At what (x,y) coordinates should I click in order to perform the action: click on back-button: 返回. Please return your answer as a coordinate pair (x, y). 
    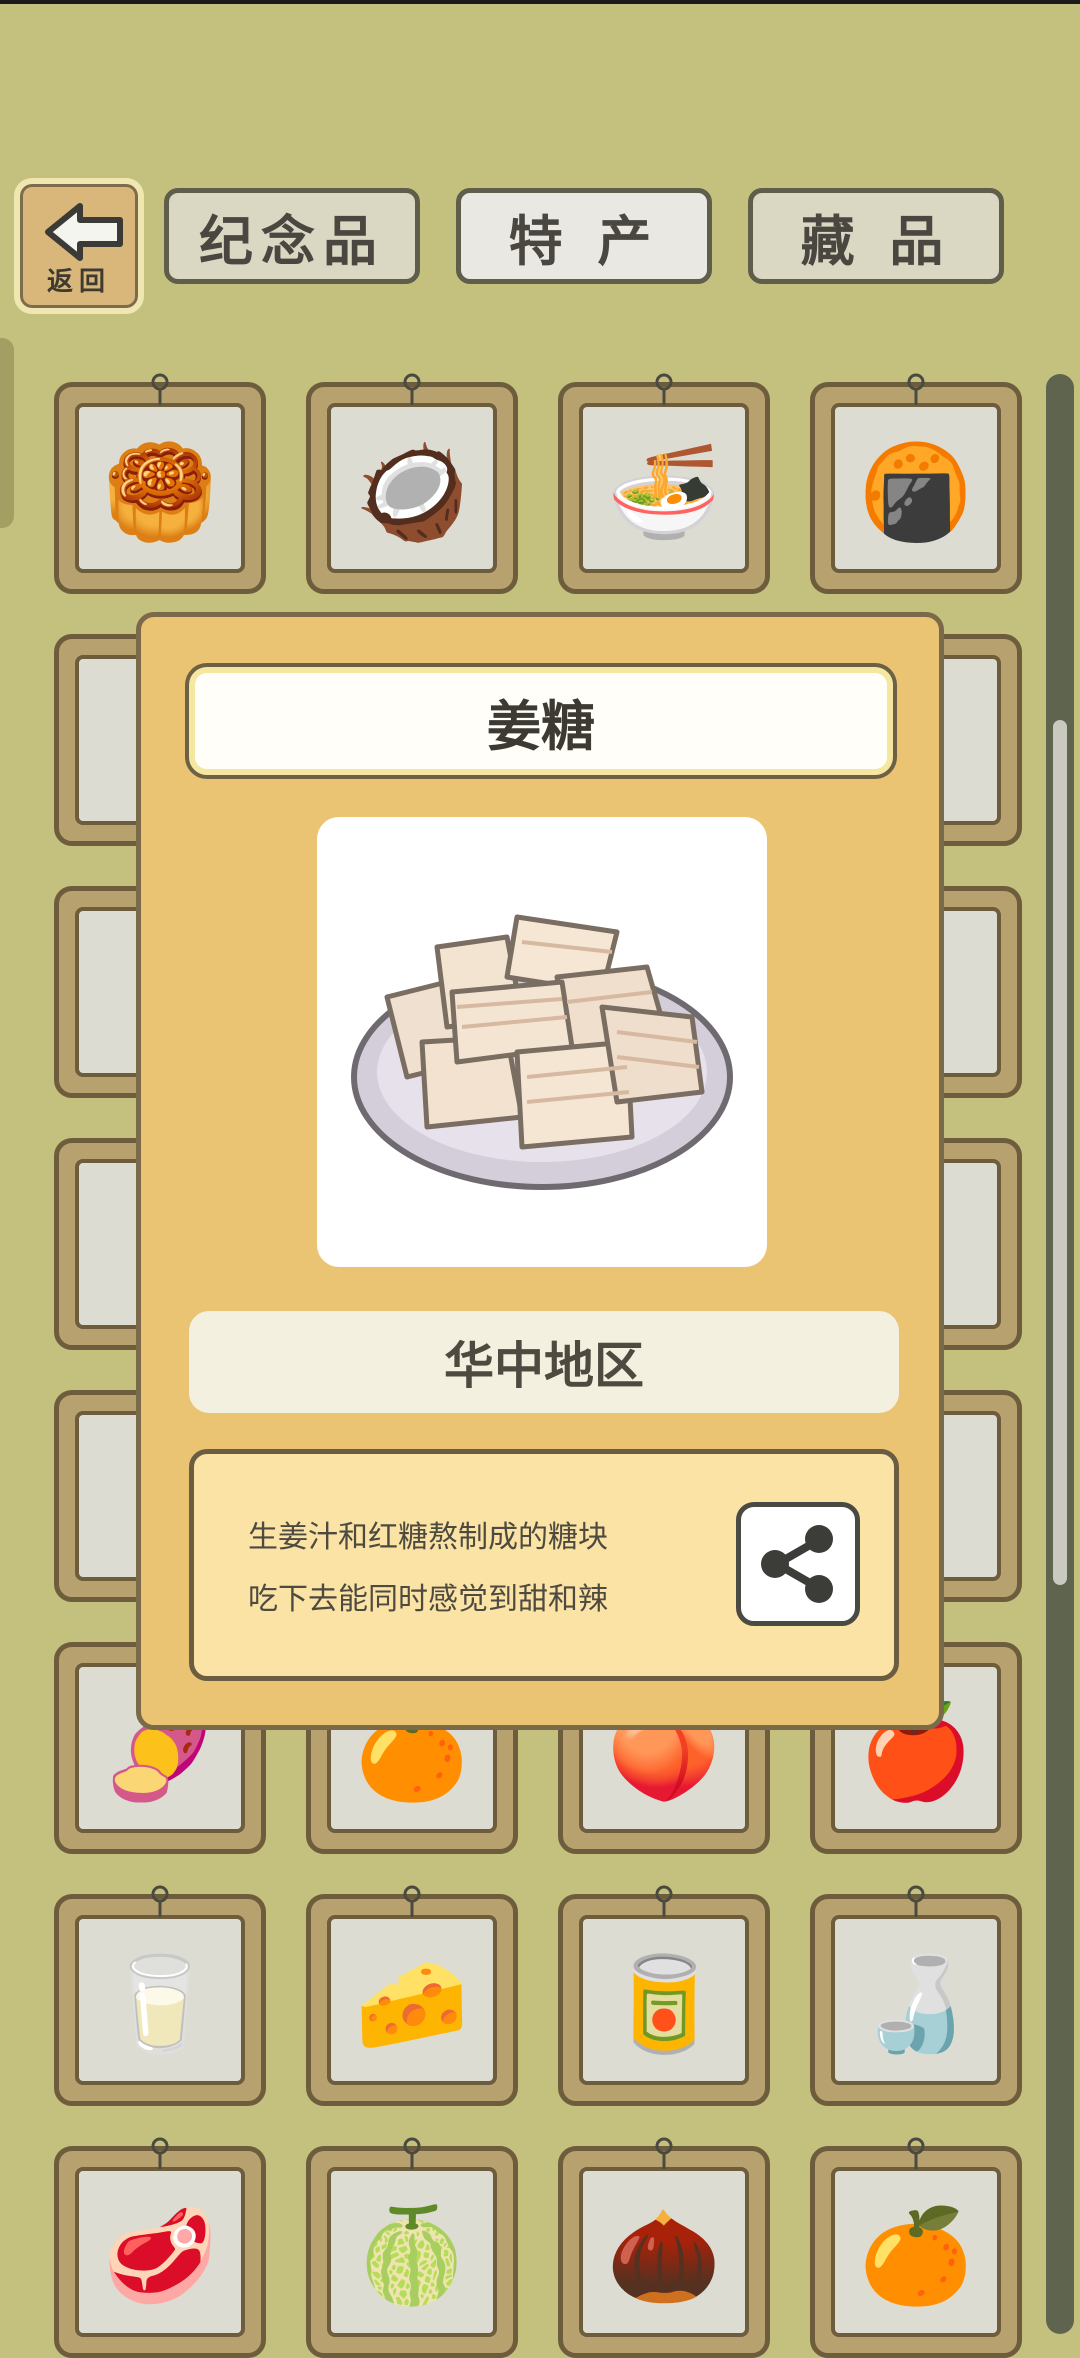
    Looking at the image, I should click on (79, 246).